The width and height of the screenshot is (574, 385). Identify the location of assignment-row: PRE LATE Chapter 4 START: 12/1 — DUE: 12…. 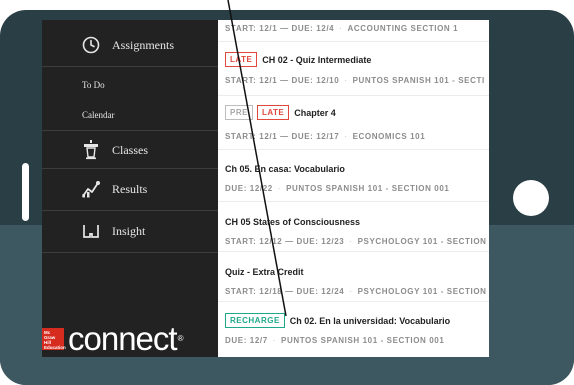
(353, 123).